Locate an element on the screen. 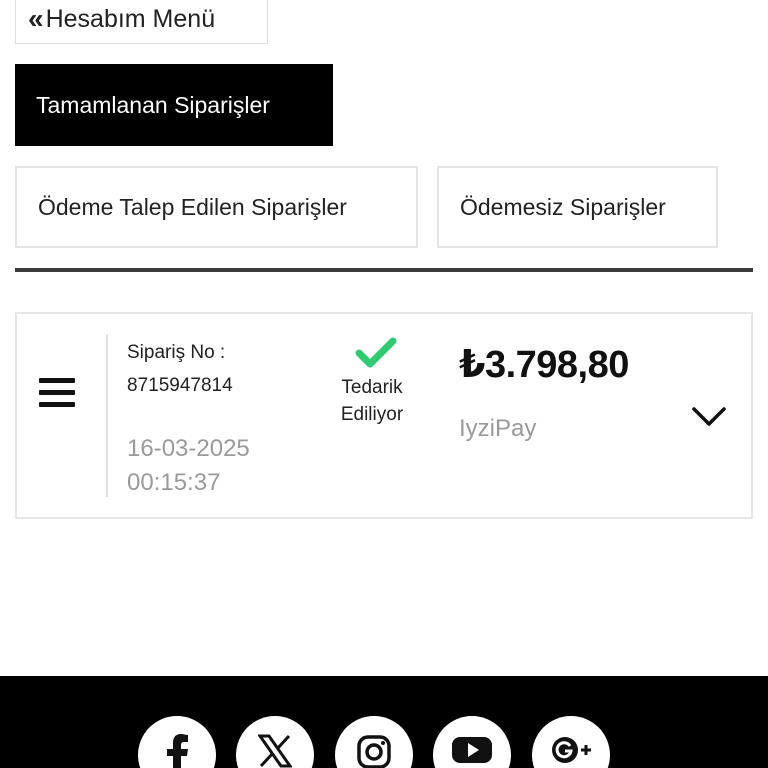 The height and width of the screenshot is (768, 768). google-plus-icon is located at coordinates (571, 750).